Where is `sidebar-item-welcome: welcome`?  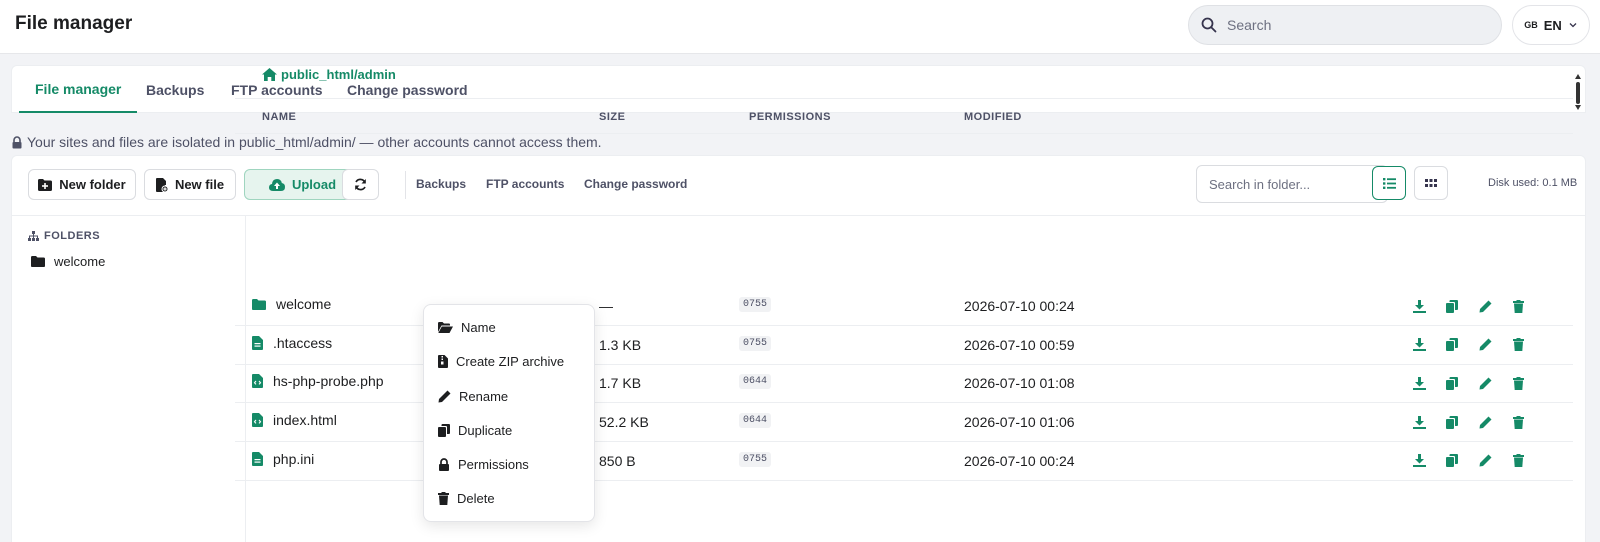
sidebar-item-welcome: welcome is located at coordinates (68, 261).